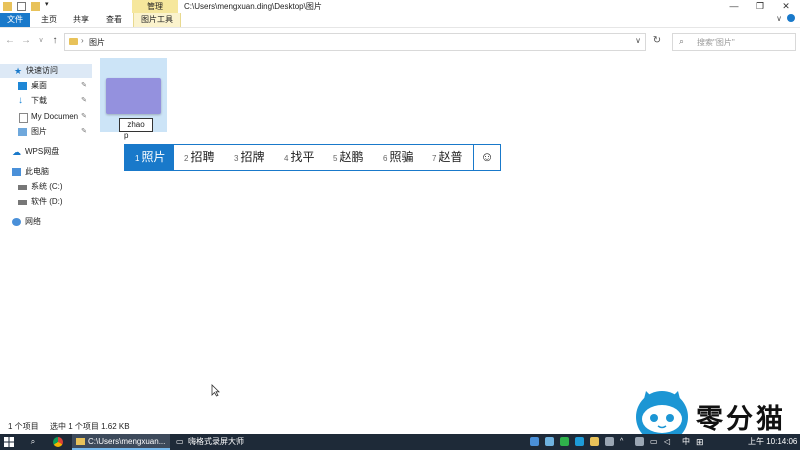 This screenshot has height=450, width=800. I want to click on nav-label: 软件 (D:), so click(47, 201).